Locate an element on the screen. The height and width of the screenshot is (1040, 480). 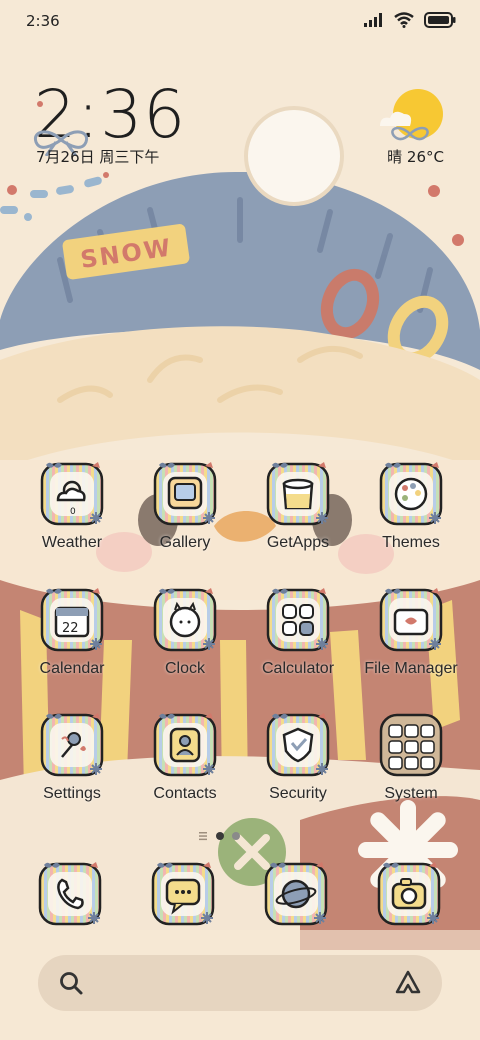
app-label: GetApps is located at coordinates (298, 542).